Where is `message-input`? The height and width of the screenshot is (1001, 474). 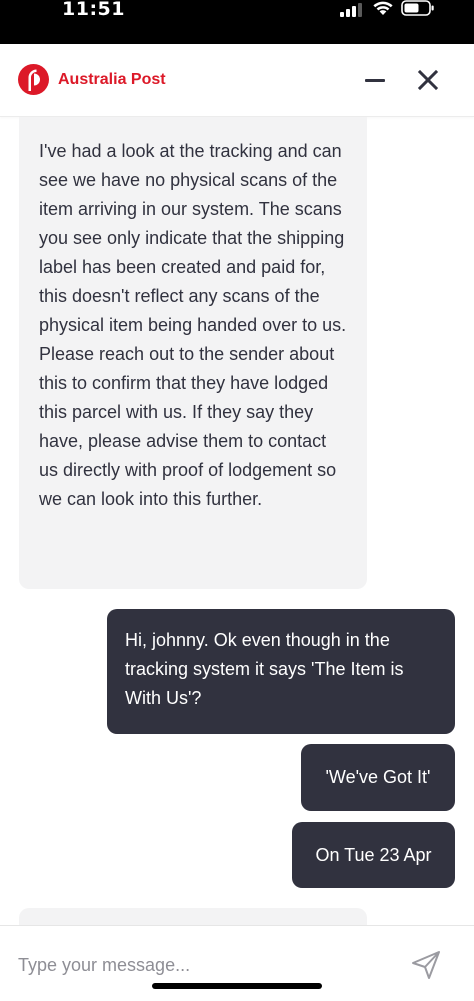 message-input is located at coordinates (203, 965).